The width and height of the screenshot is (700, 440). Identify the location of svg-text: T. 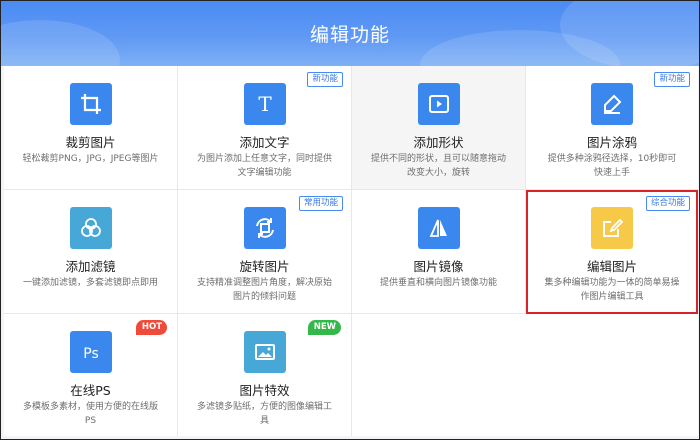
(265, 104).